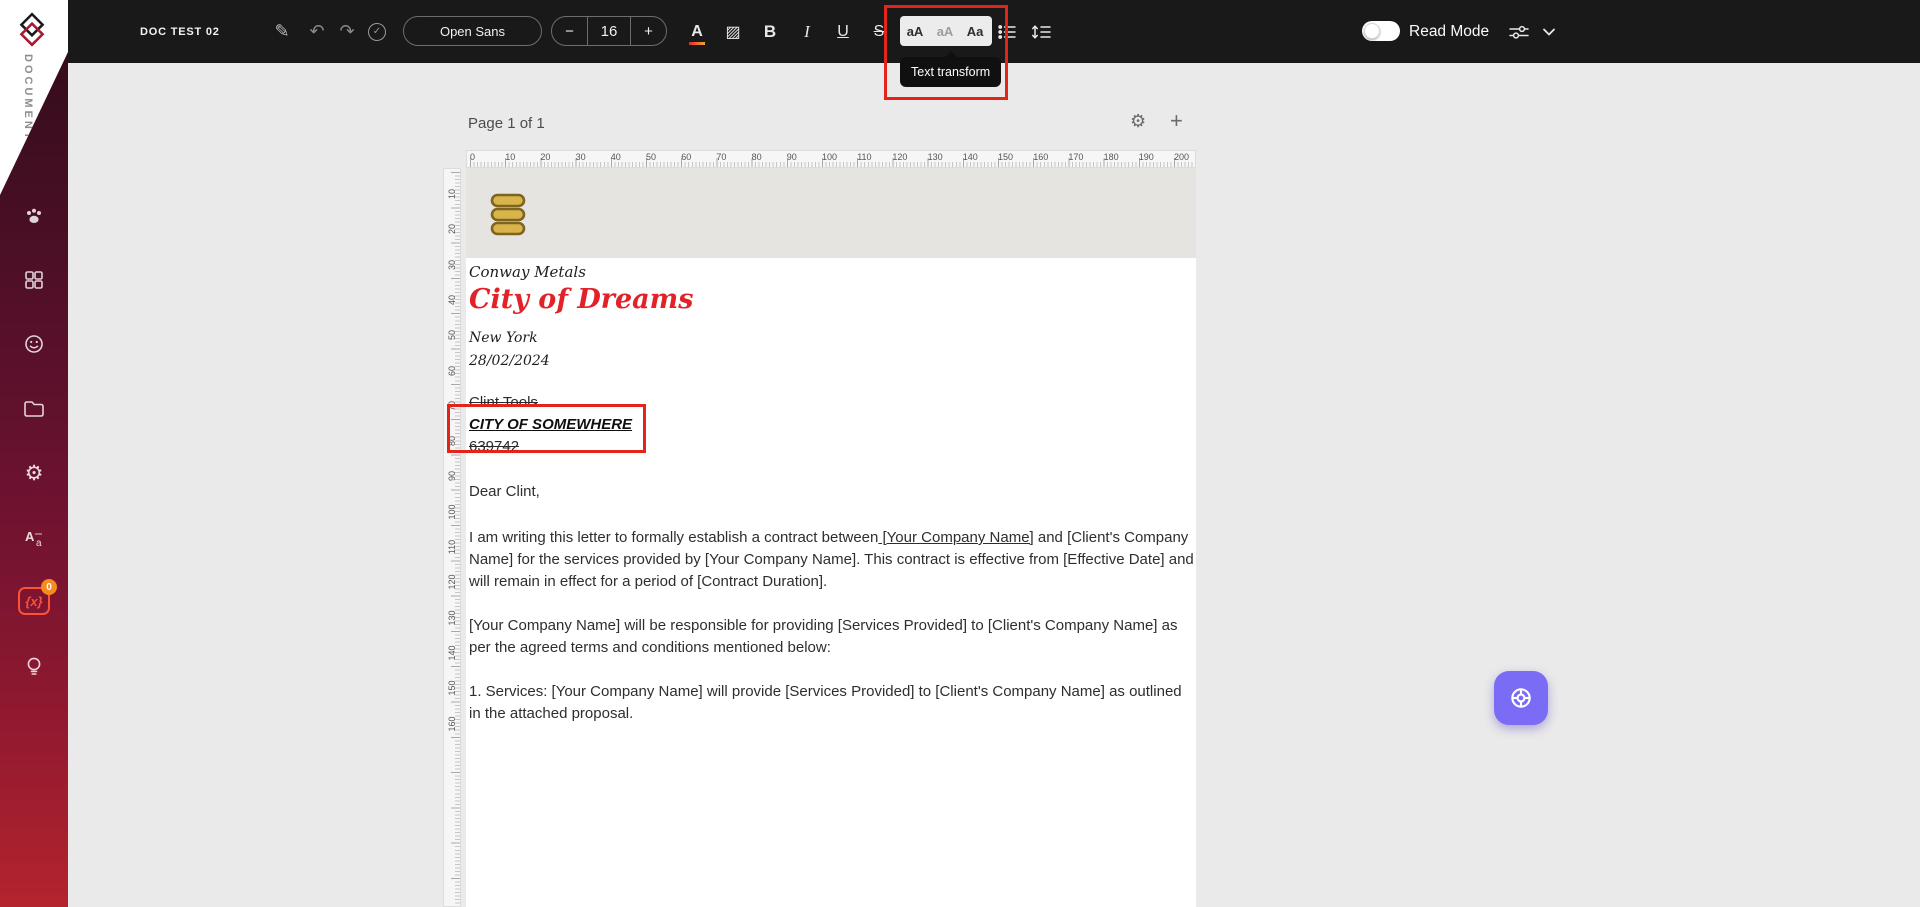 This screenshot has width=1920, height=907. I want to click on ruler-number: 60, so click(686, 157).